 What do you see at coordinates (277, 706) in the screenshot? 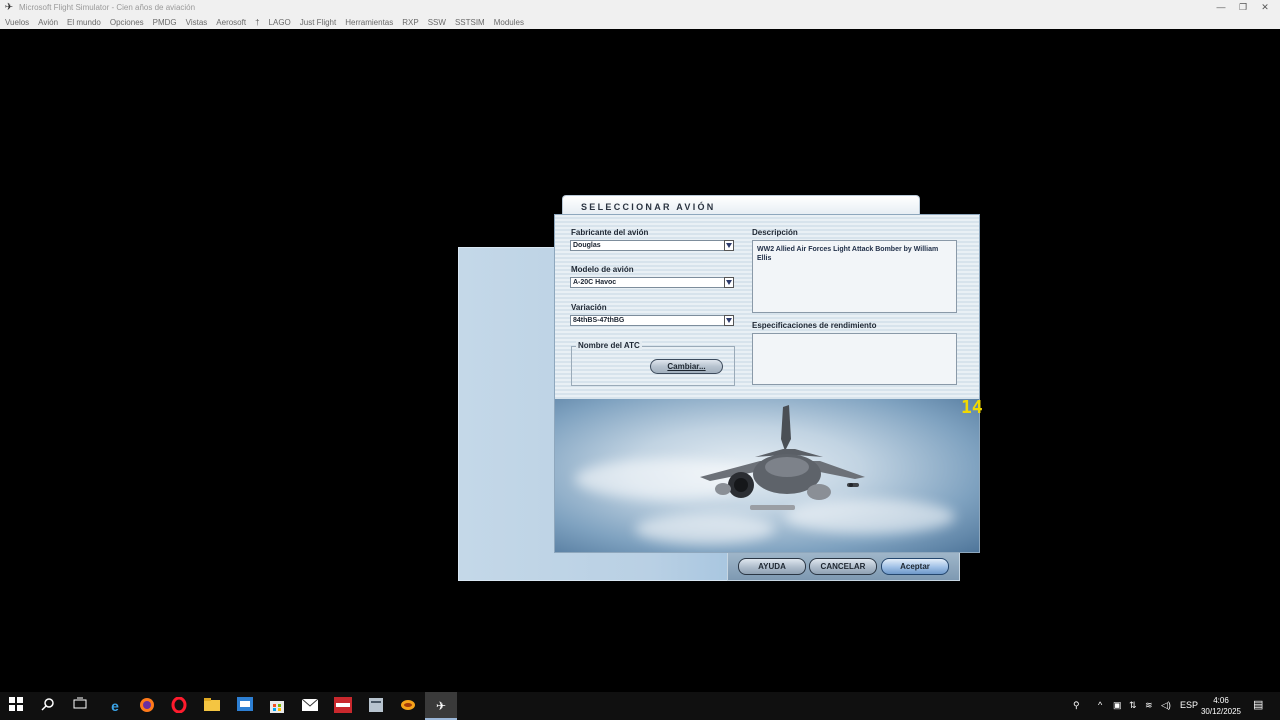
I see `store-bag-icon` at bounding box center [277, 706].